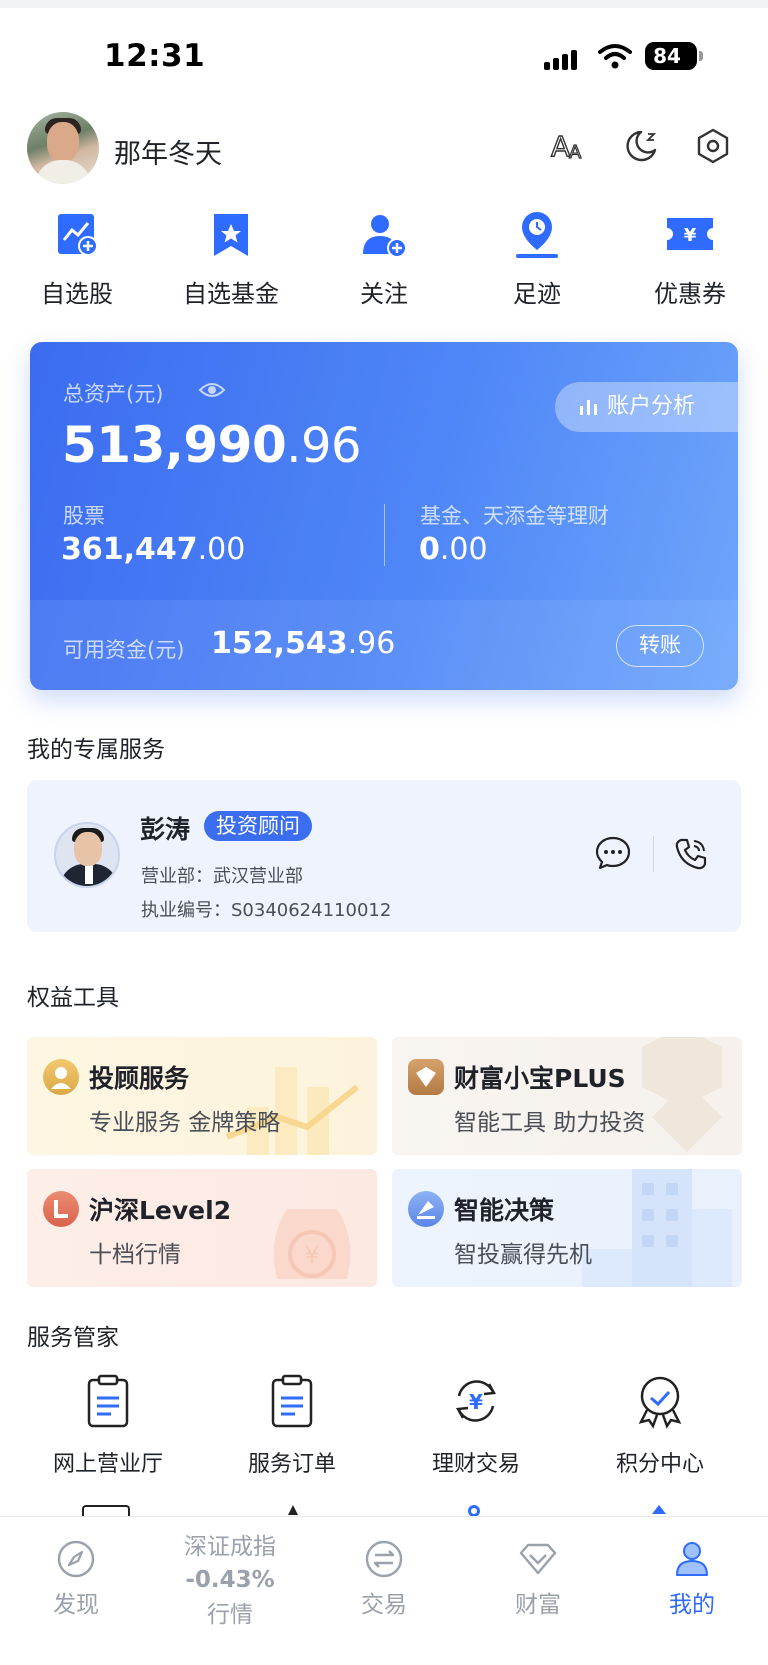  I want to click on clipboard-icon, so click(108, 1401).